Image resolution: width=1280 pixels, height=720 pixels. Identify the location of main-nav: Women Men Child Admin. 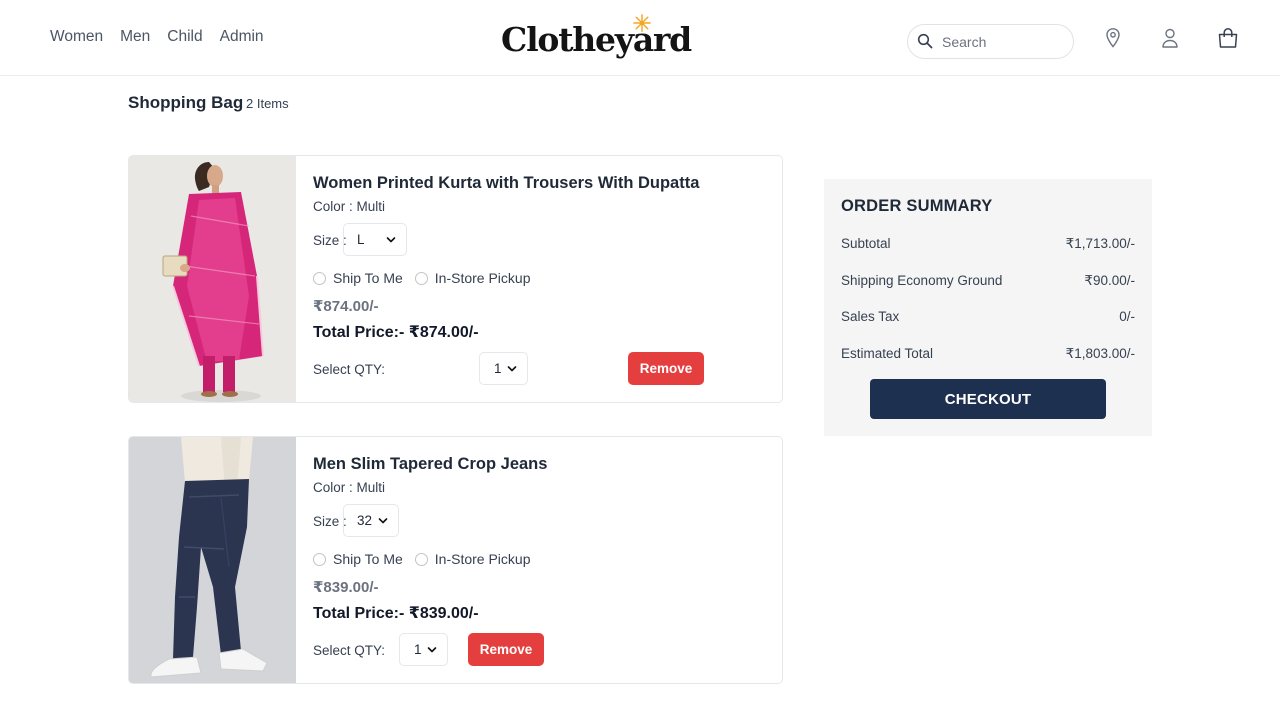
(157, 37).